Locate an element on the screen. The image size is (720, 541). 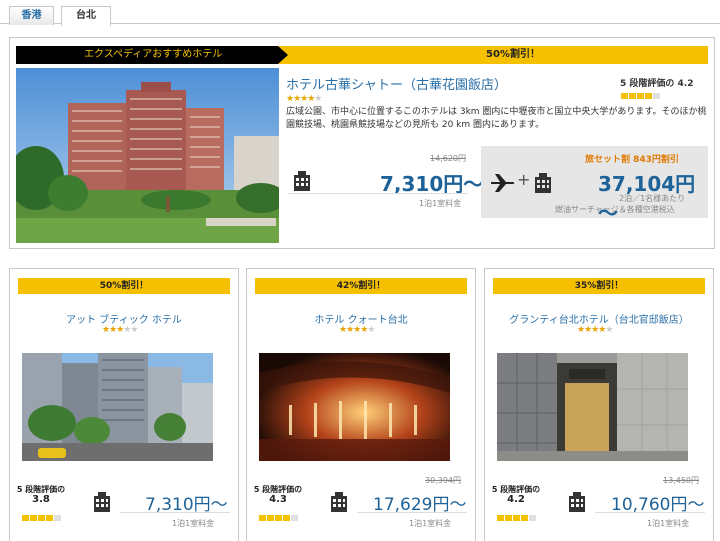
original-price: 14,620円 is located at coordinates (448, 158).